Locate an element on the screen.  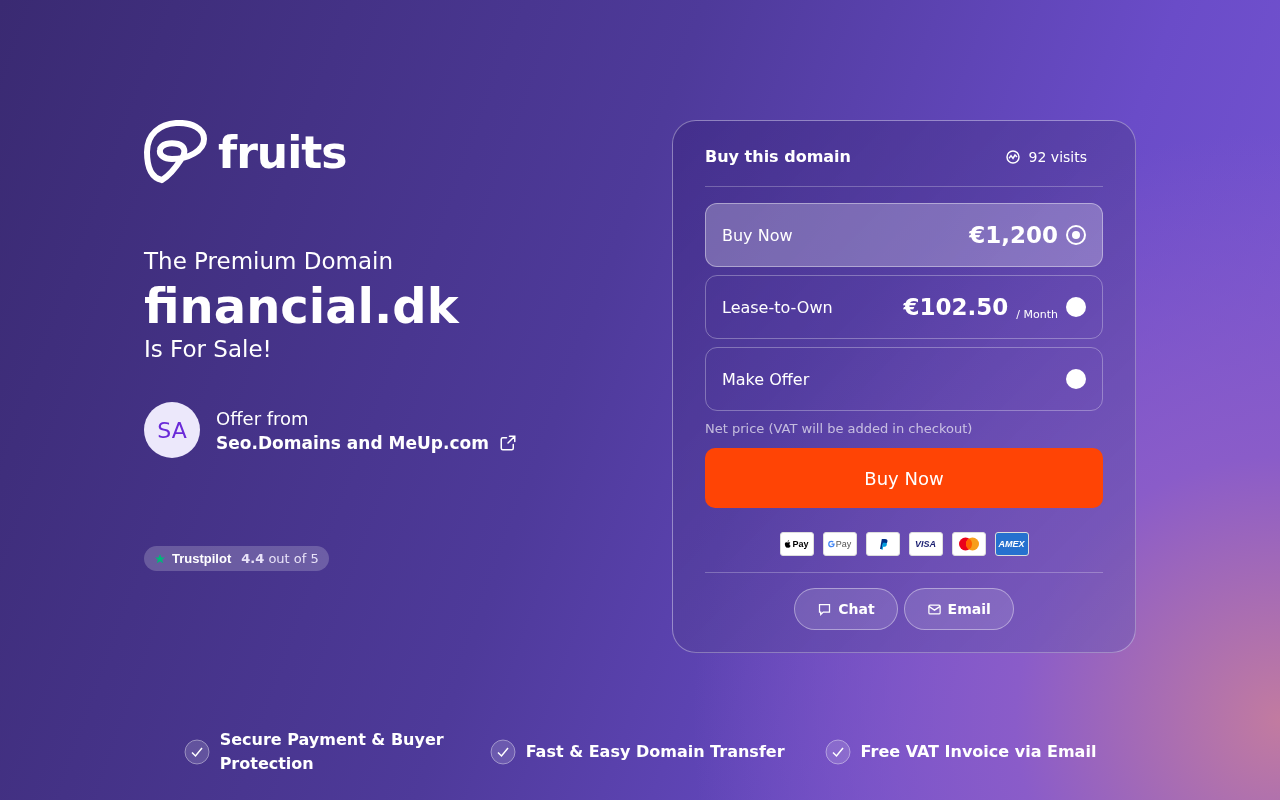
card-title: Buy this domain is located at coordinates (778, 156).